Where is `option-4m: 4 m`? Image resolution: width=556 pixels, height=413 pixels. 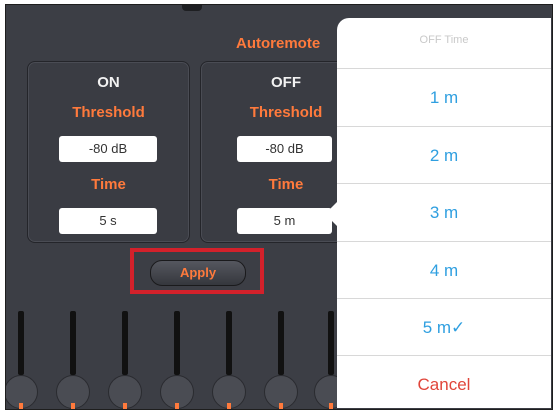
option-4m: 4 m is located at coordinates (444, 270).